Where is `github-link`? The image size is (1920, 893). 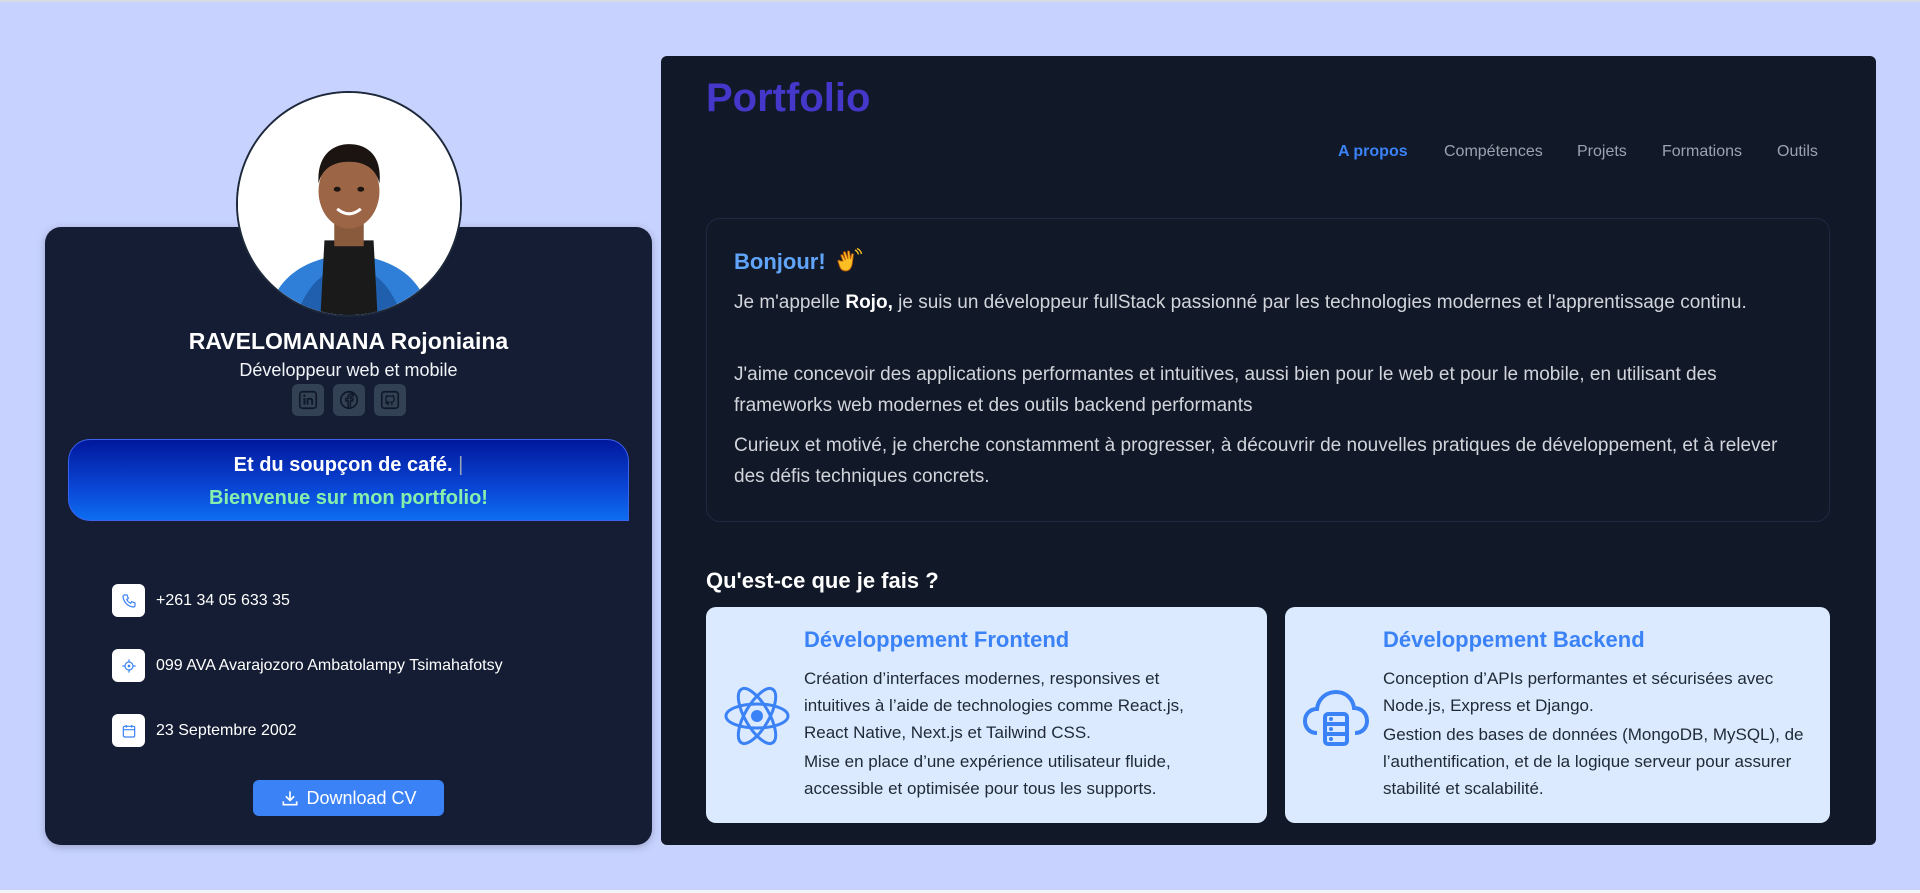
github-link is located at coordinates (390, 400).